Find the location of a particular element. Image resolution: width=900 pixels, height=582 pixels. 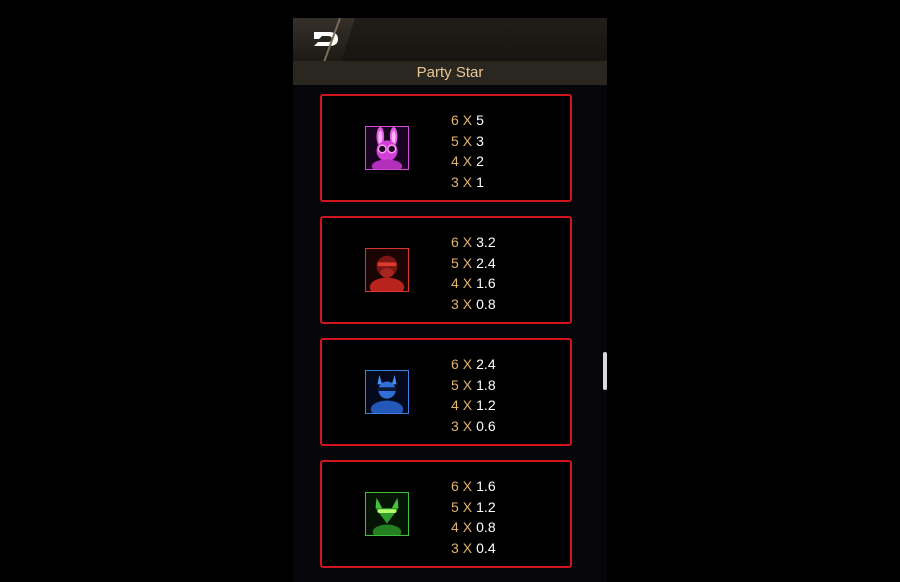

red-gorilla-icon is located at coordinates (387, 270).